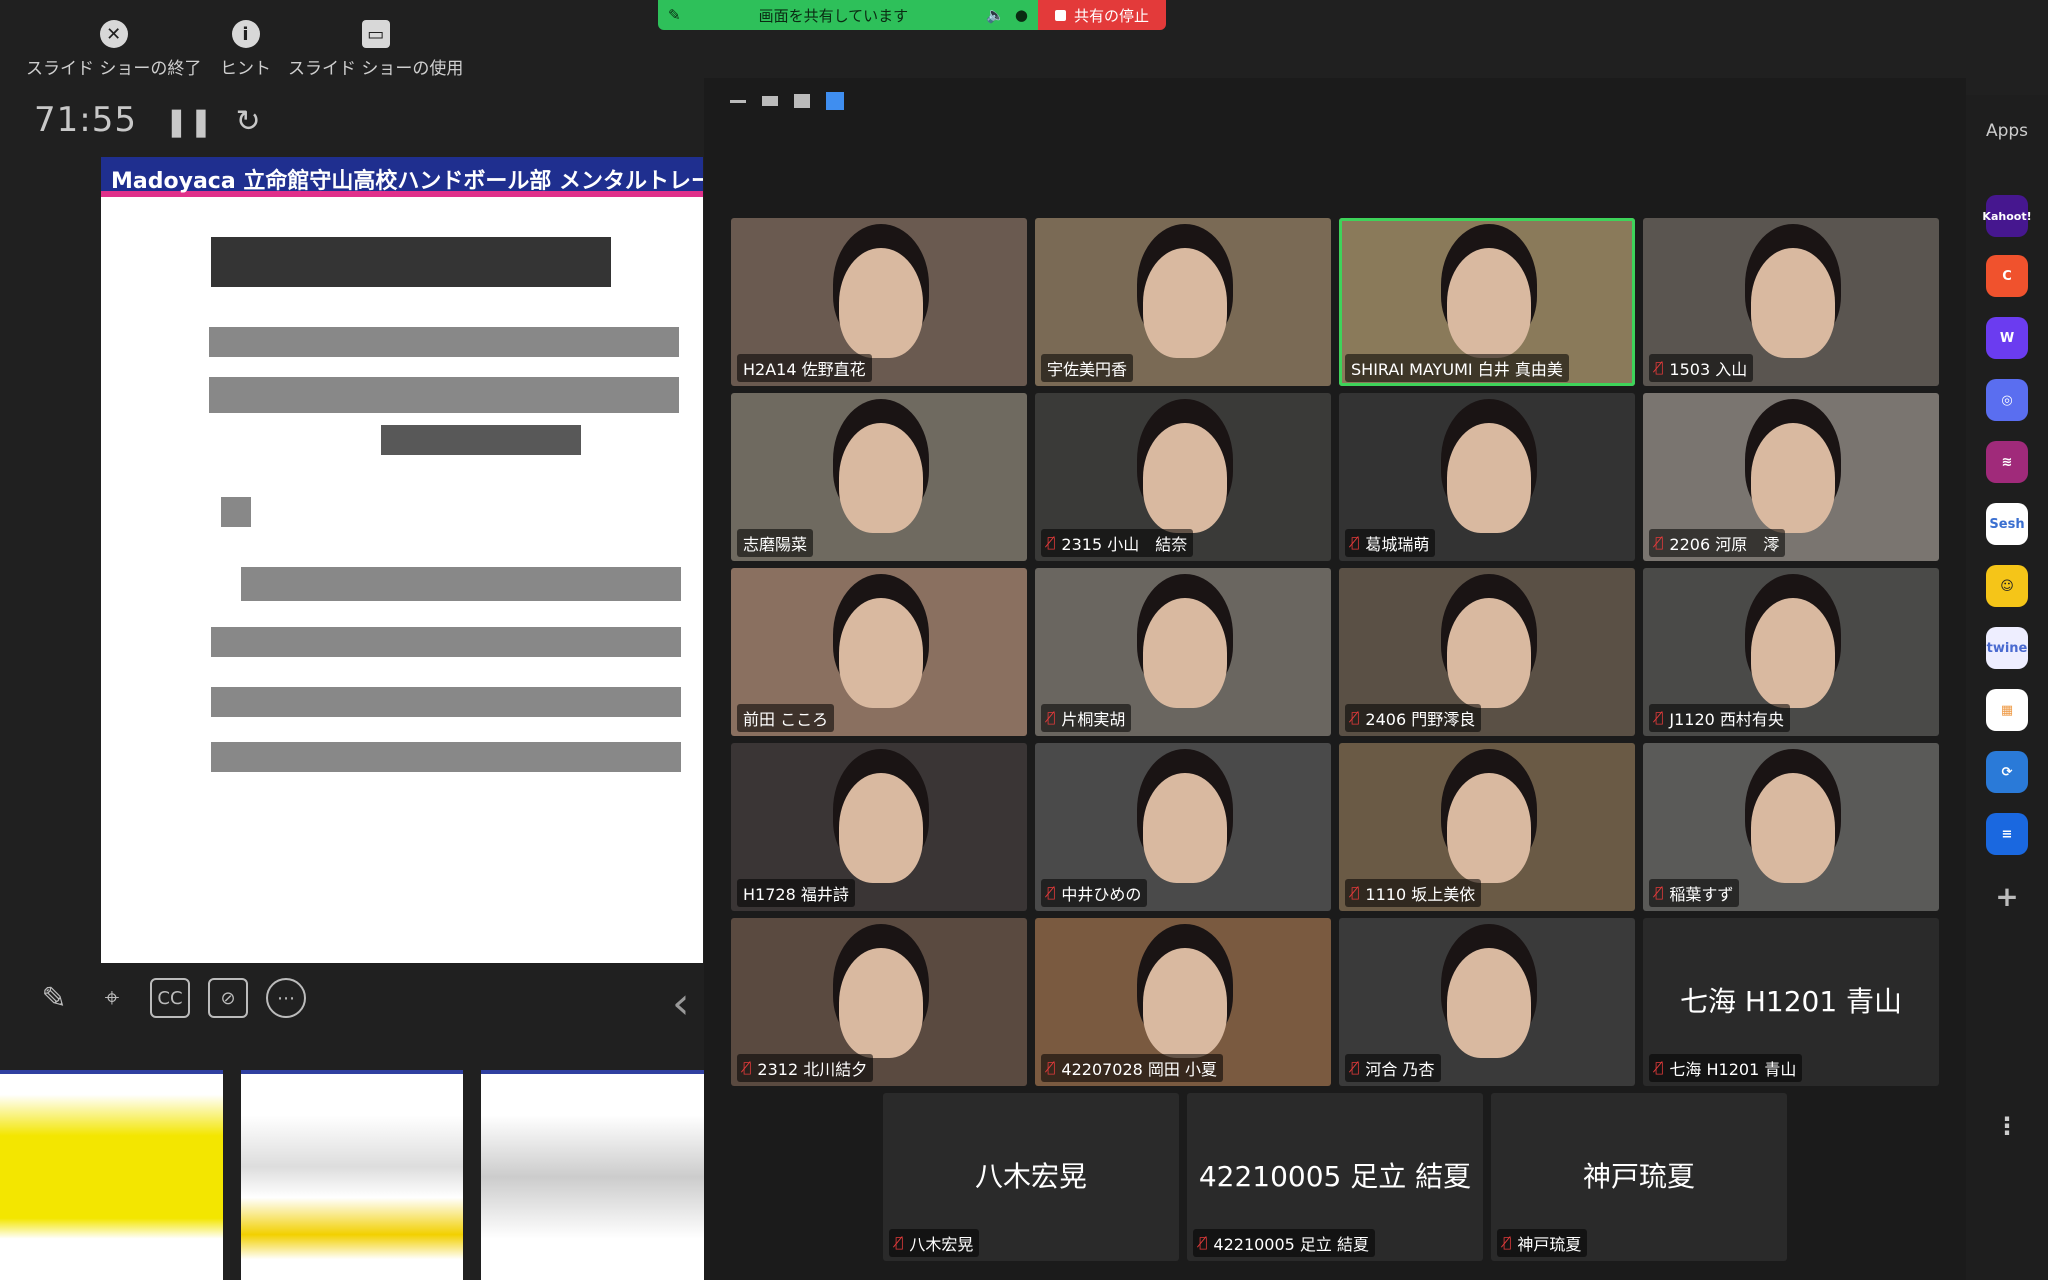 Image resolution: width=2048 pixels, height=1280 pixels. What do you see at coordinates (2007, 648) in the screenshot?
I see `twine-app-icon: twine` at bounding box center [2007, 648].